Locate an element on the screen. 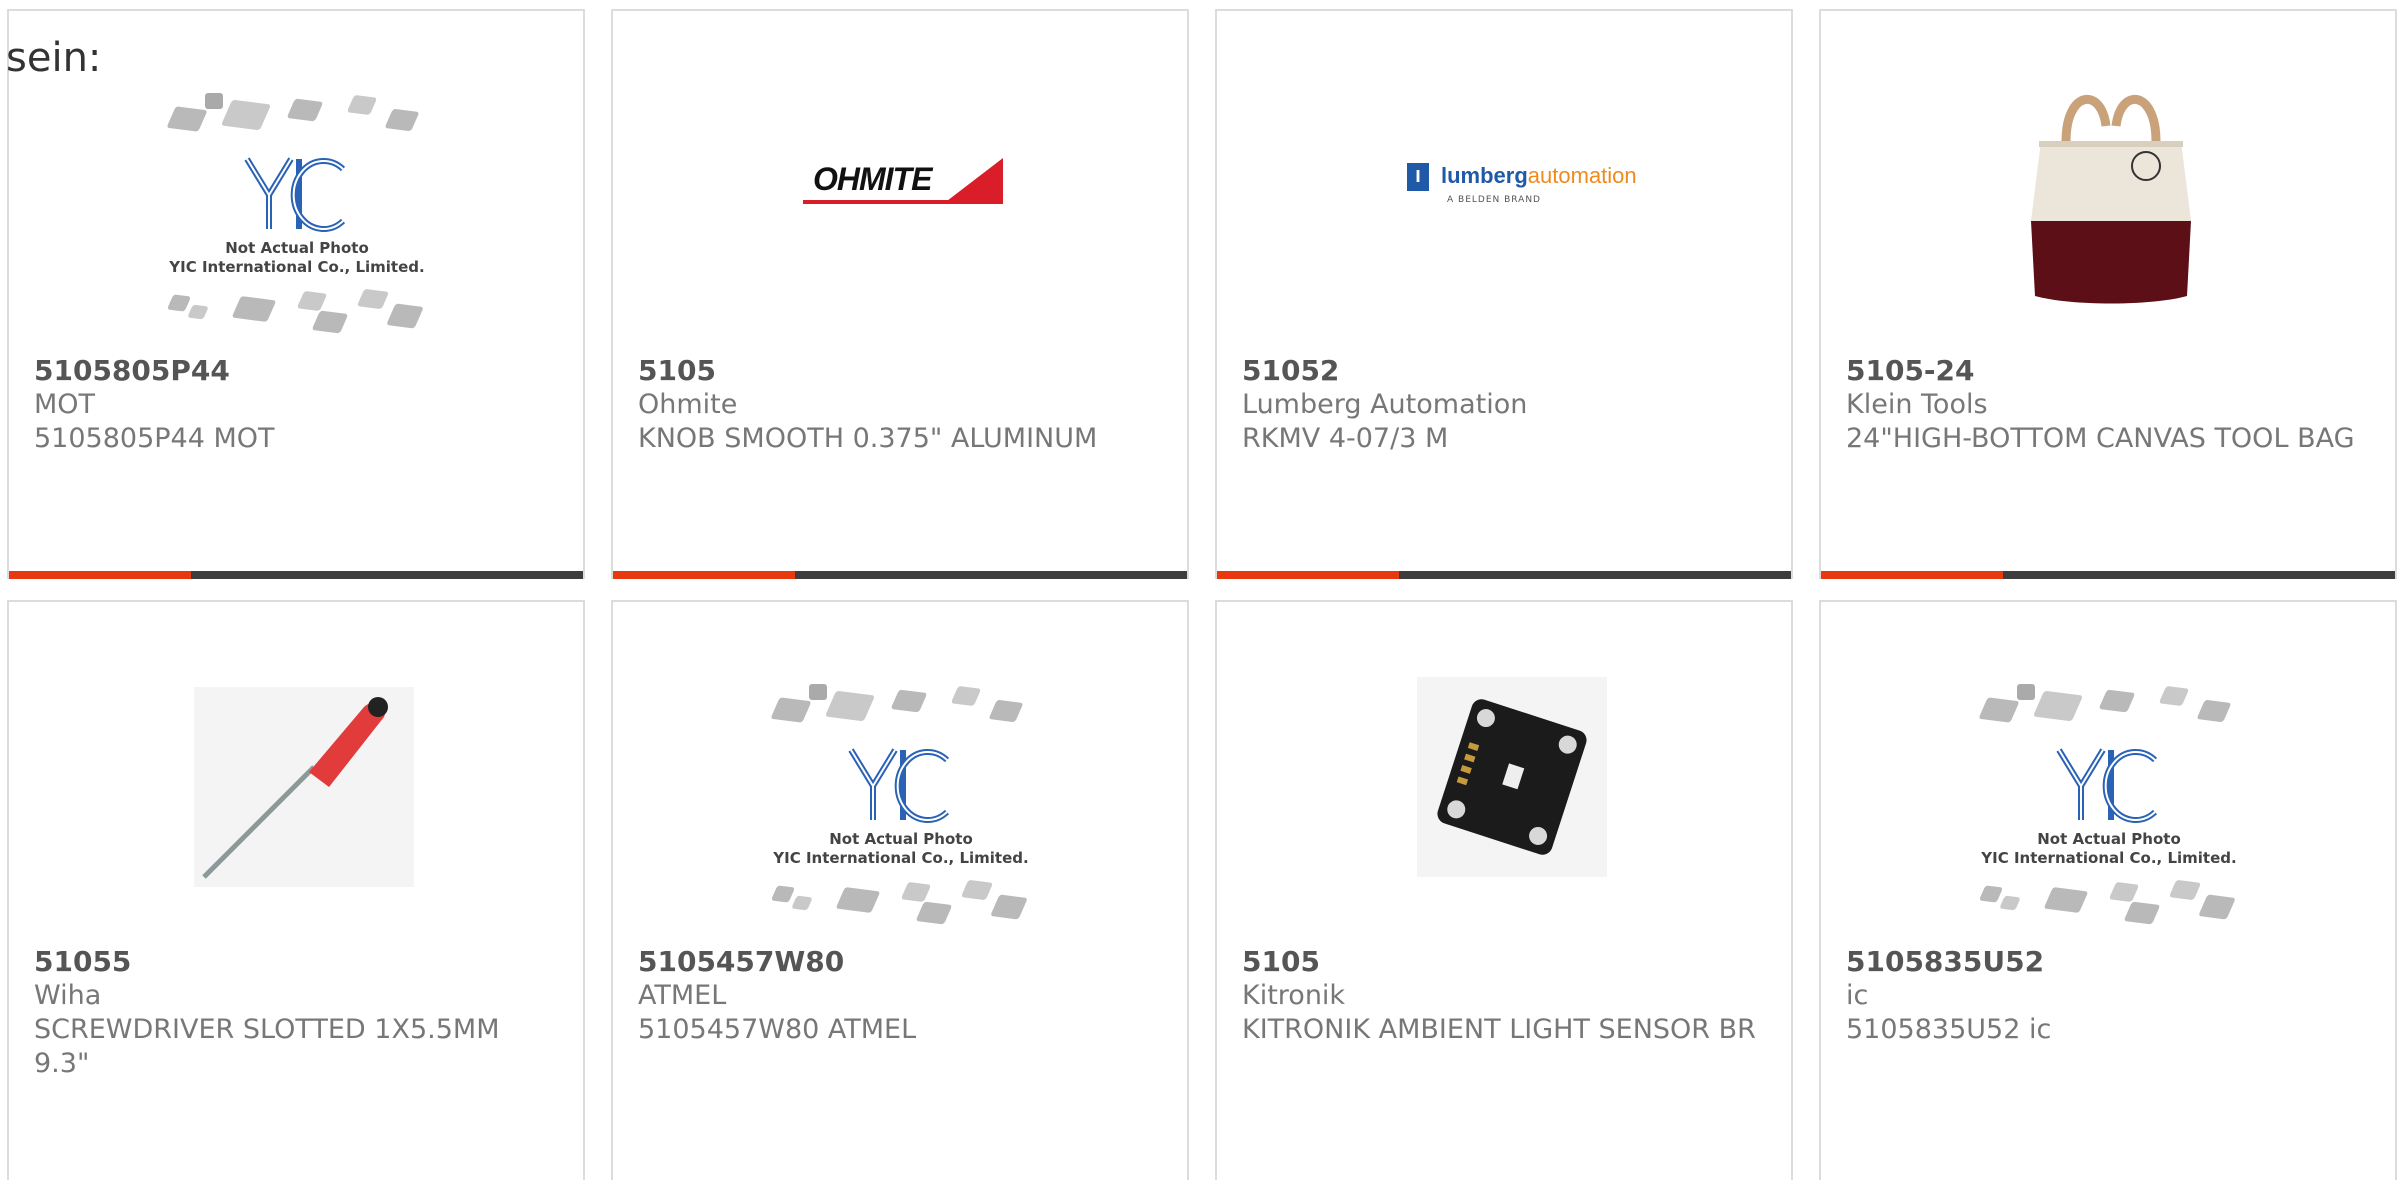 This screenshot has height=1180, width=2400. description: SCREWDRIVER SLOTTED 1X5.5MM 9.3" is located at coordinates (267, 1046).